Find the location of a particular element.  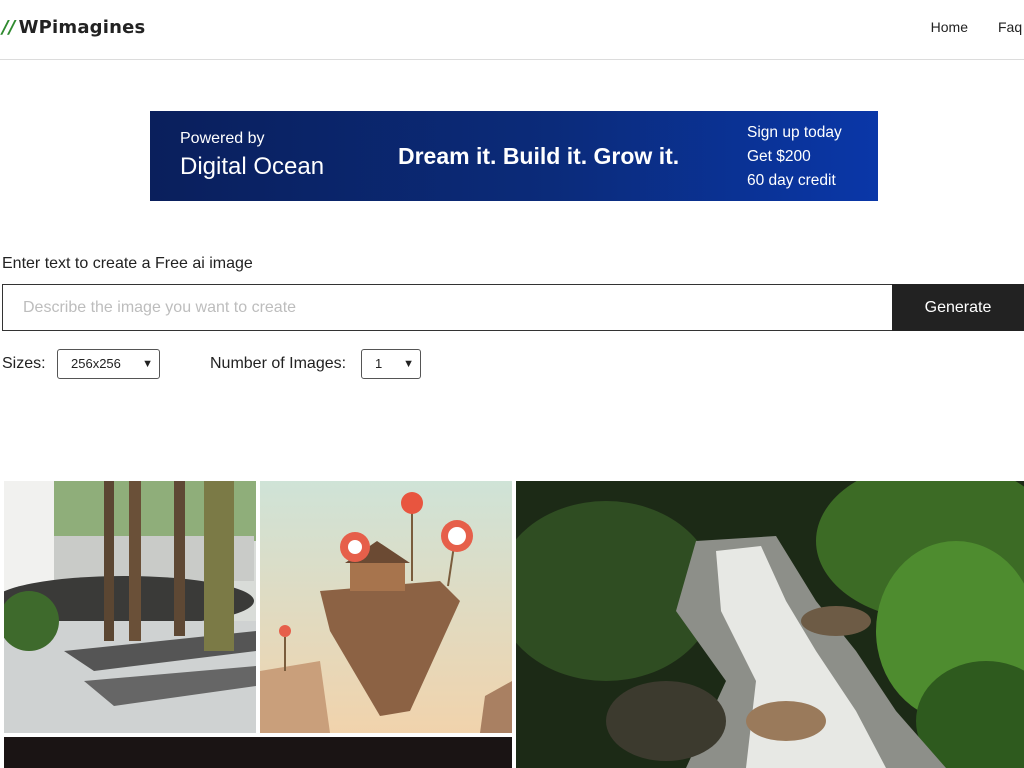

sizes-selected-value: 256x256 is located at coordinates (96, 363).